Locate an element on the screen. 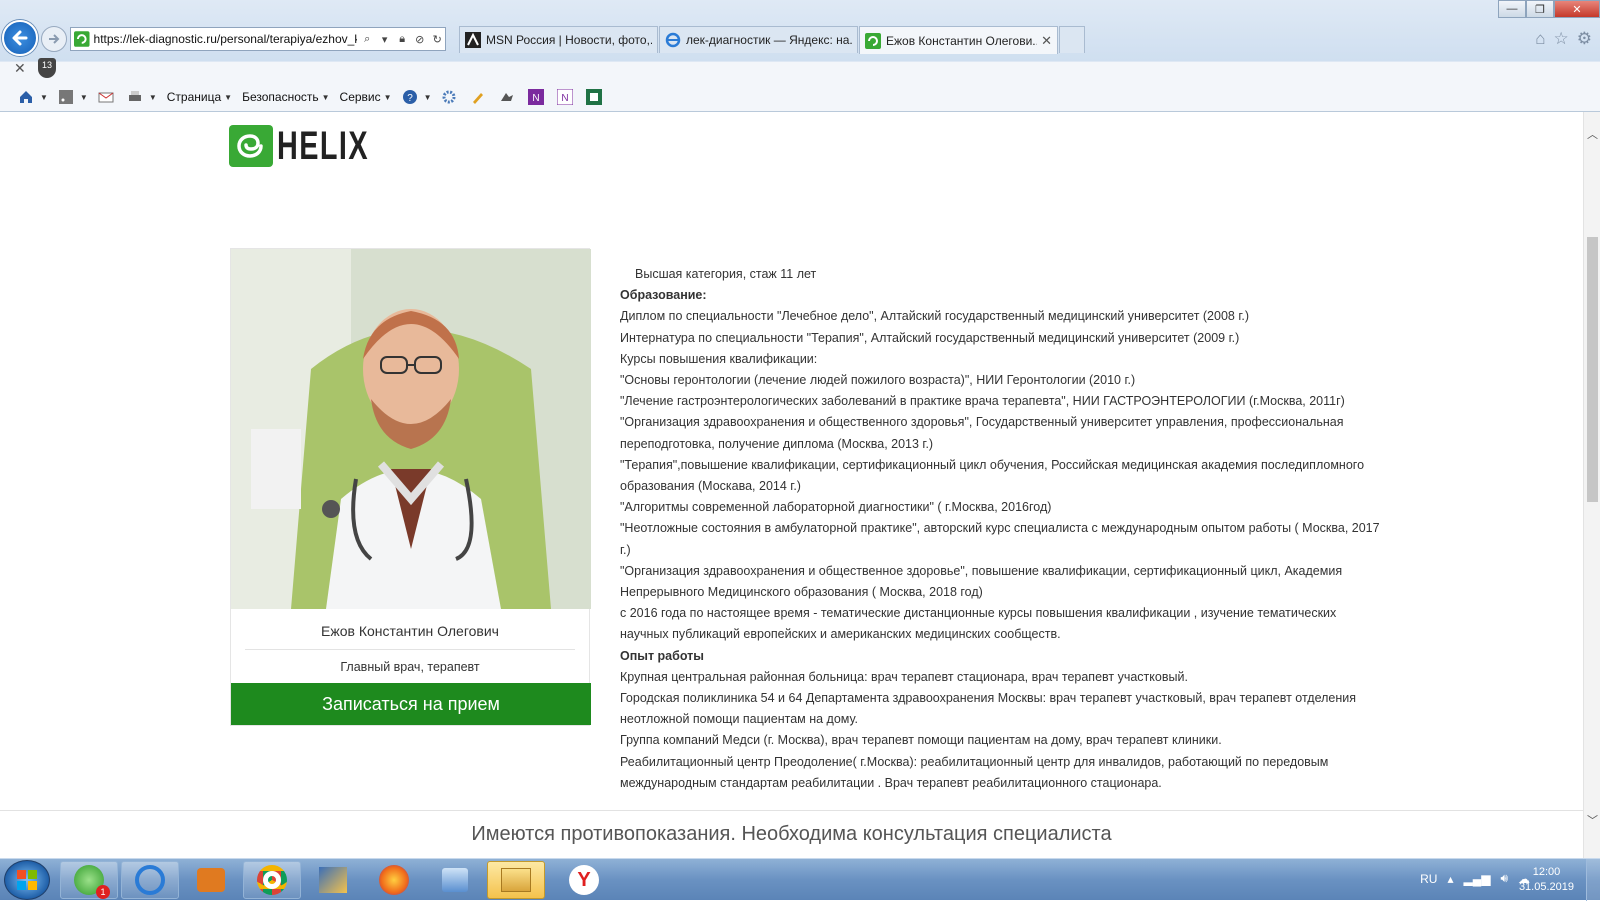 Image resolution: width=1600 pixels, height=901 pixels. taskbar-chrome is located at coordinates (272, 880).